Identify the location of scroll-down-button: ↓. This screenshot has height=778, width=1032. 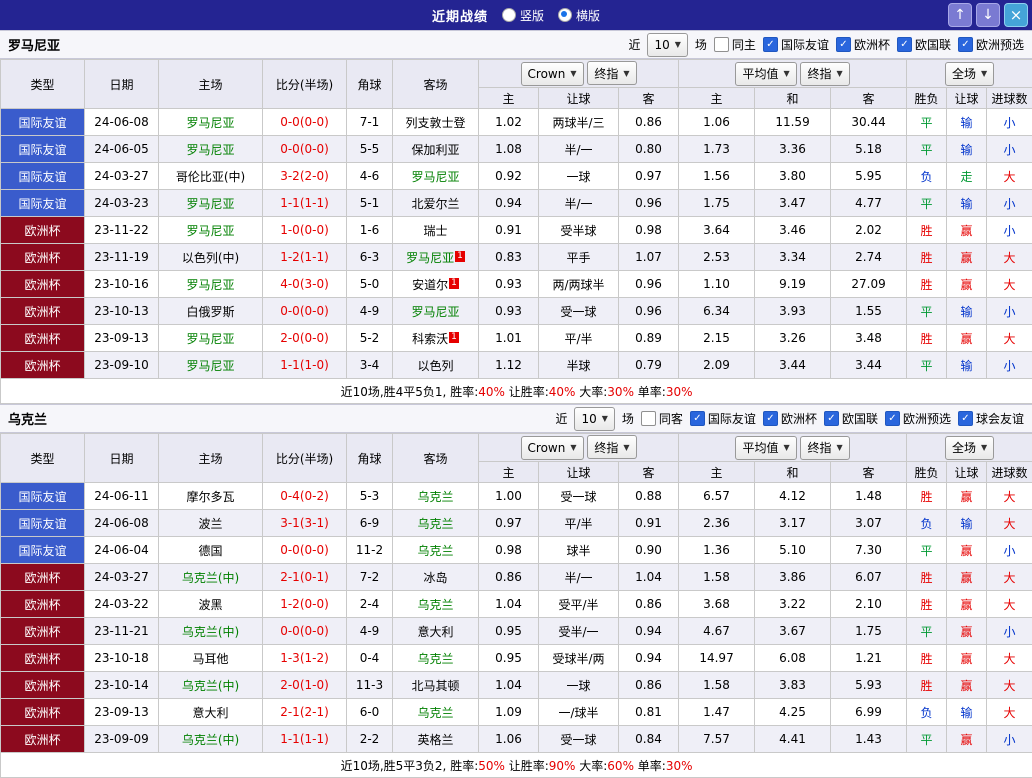
(988, 15).